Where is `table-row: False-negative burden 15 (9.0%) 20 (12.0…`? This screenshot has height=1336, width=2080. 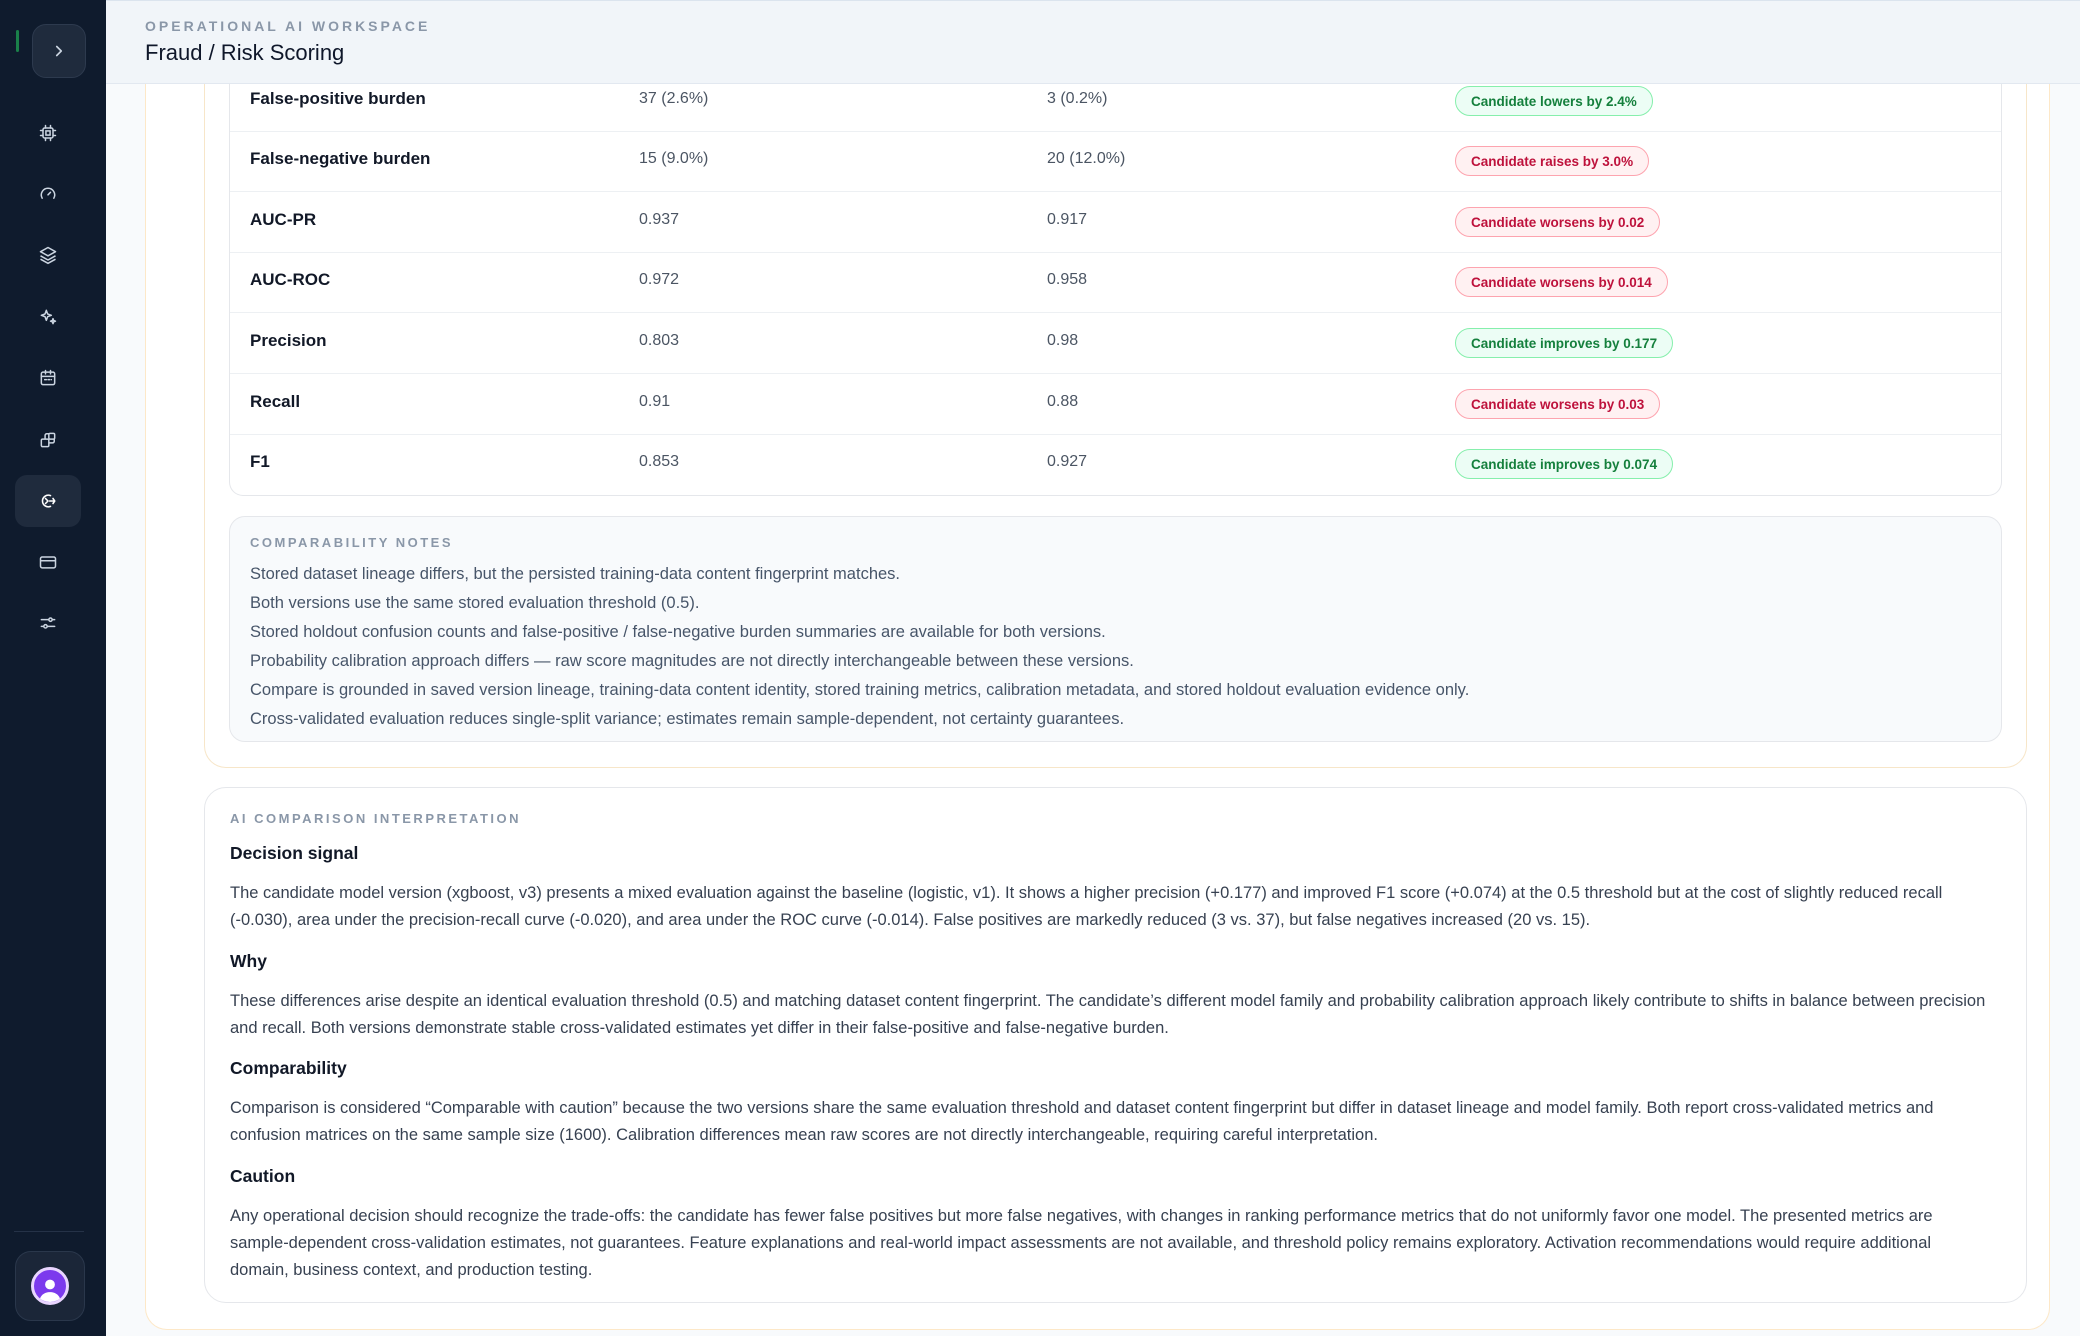
table-row: False-negative burden 15 (9.0%) 20 (12.0… is located at coordinates (1115, 162).